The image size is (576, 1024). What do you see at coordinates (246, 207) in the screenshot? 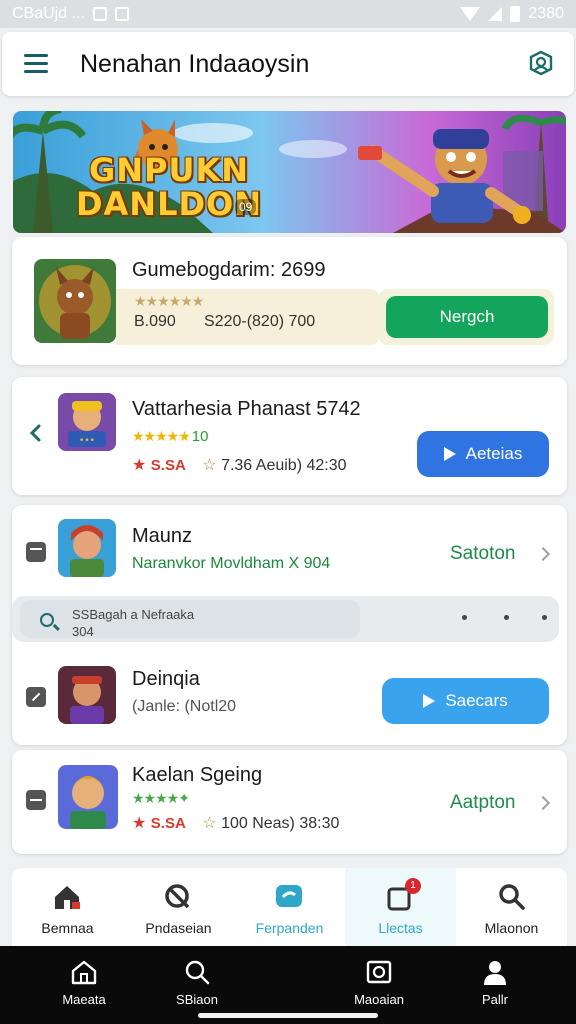
I see `banner-badge: 09` at bounding box center [246, 207].